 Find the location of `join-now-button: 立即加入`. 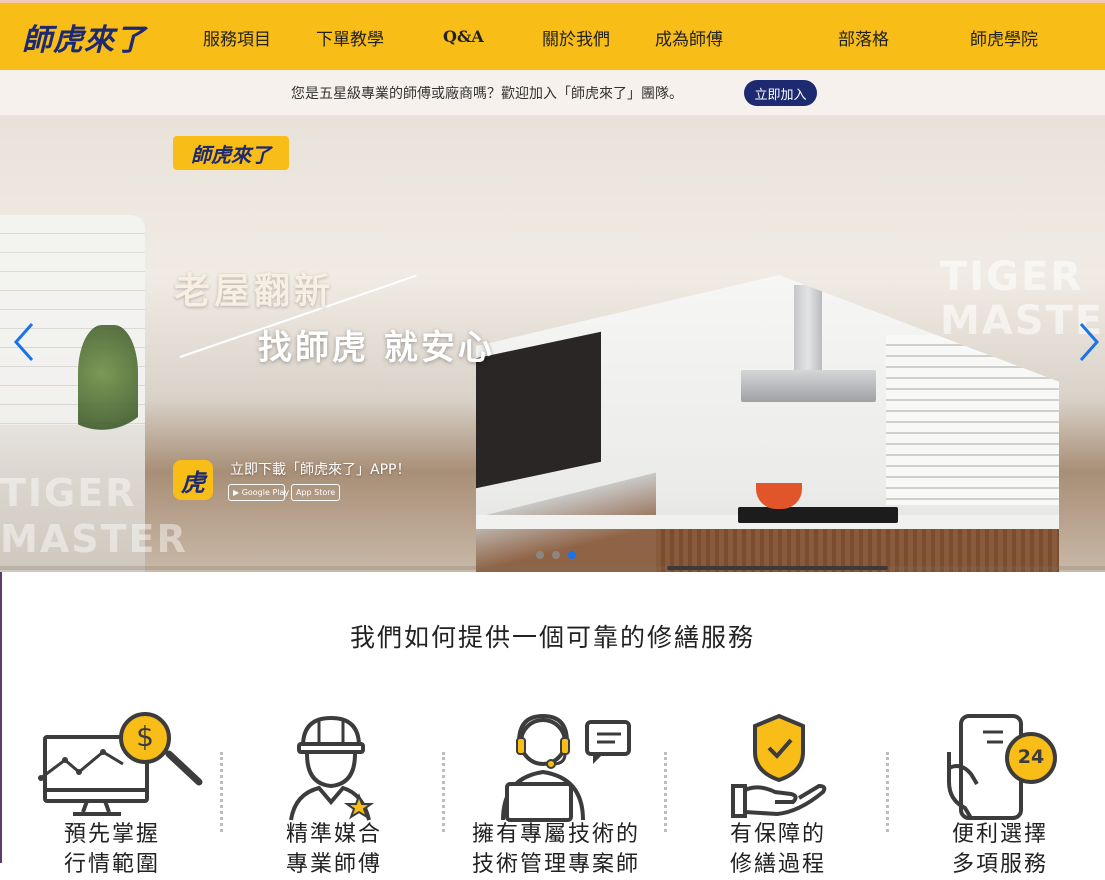

join-now-button: 立即加入 is located at coordinates (780, 93).